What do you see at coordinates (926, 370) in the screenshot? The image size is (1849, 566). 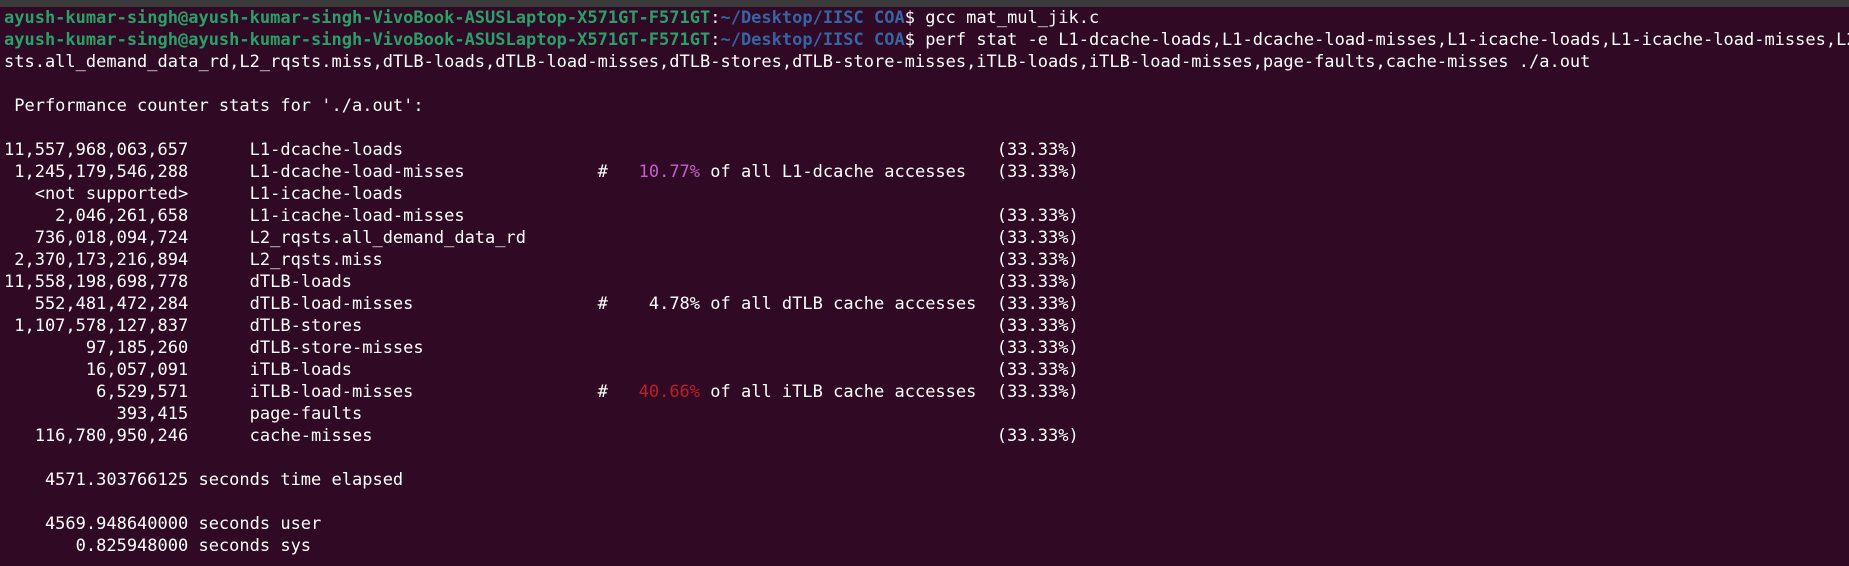 I see `perf-counter-row: 16,057,091 iTLB-loads (33.33%)` at bounding box center [926, 370].